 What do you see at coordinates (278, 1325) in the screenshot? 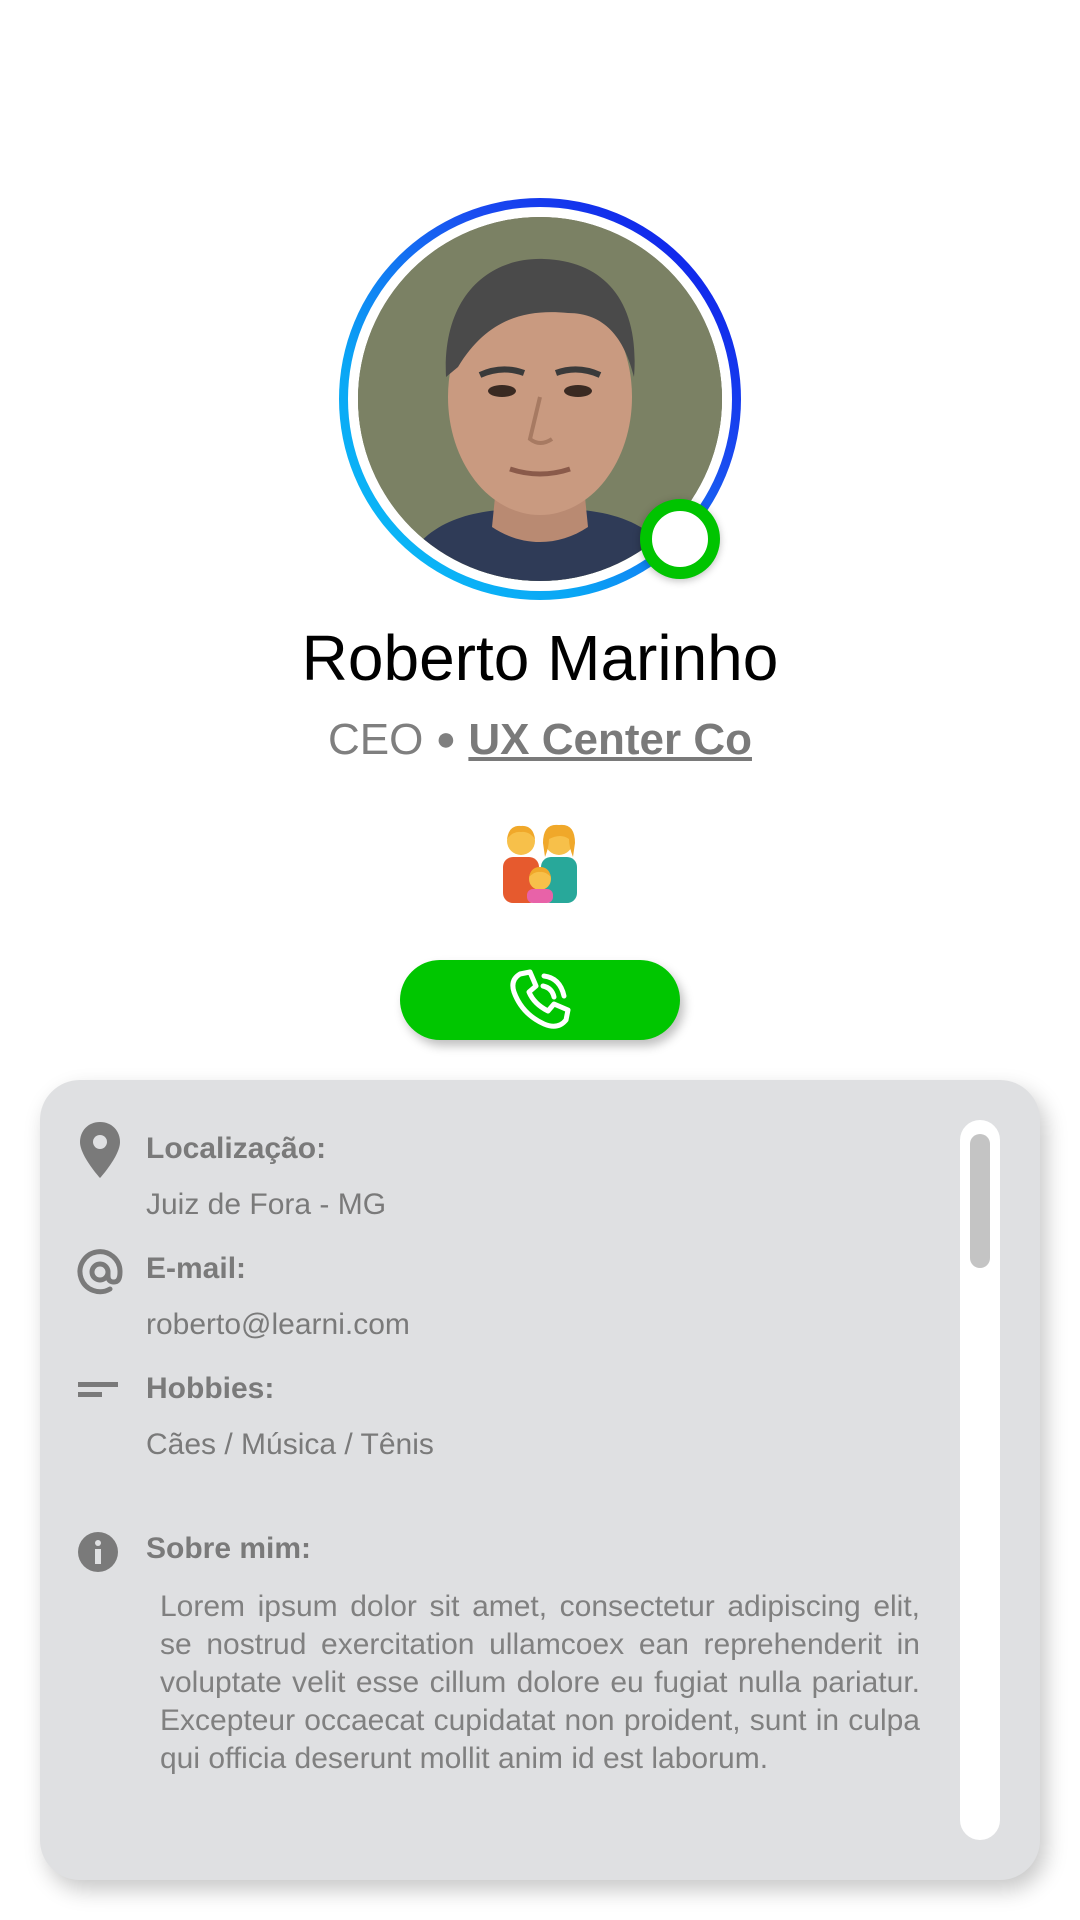
I see `email-value: roberto@learni.com` at bounding box center [278, 1325].